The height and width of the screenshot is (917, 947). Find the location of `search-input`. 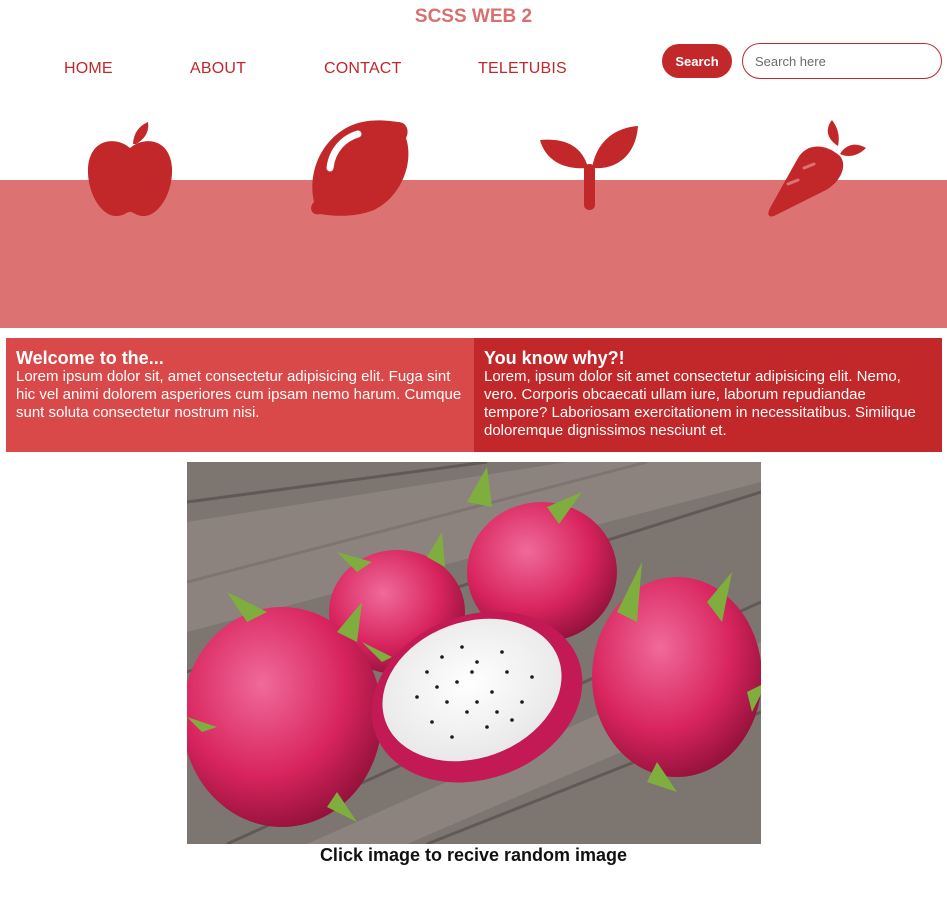

search-input is located at coordinates (842, 61).